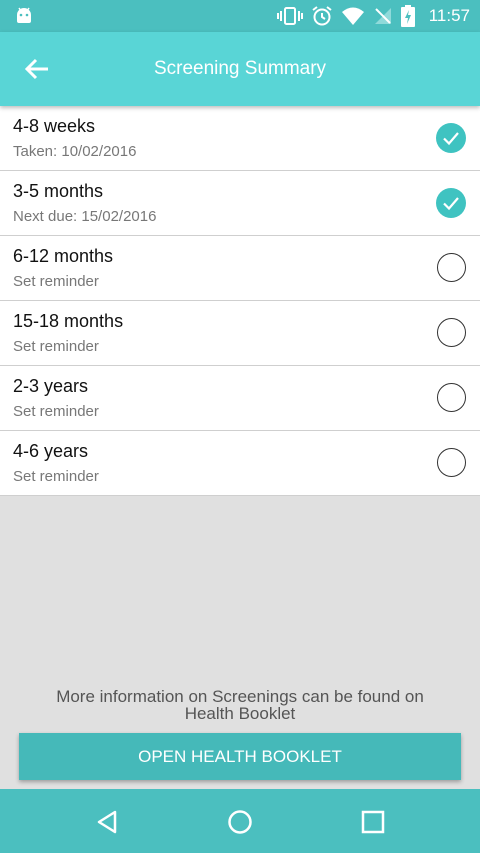 The image size is (480, 853). I want to click on status-bar: 11:57, so click(240, 16).